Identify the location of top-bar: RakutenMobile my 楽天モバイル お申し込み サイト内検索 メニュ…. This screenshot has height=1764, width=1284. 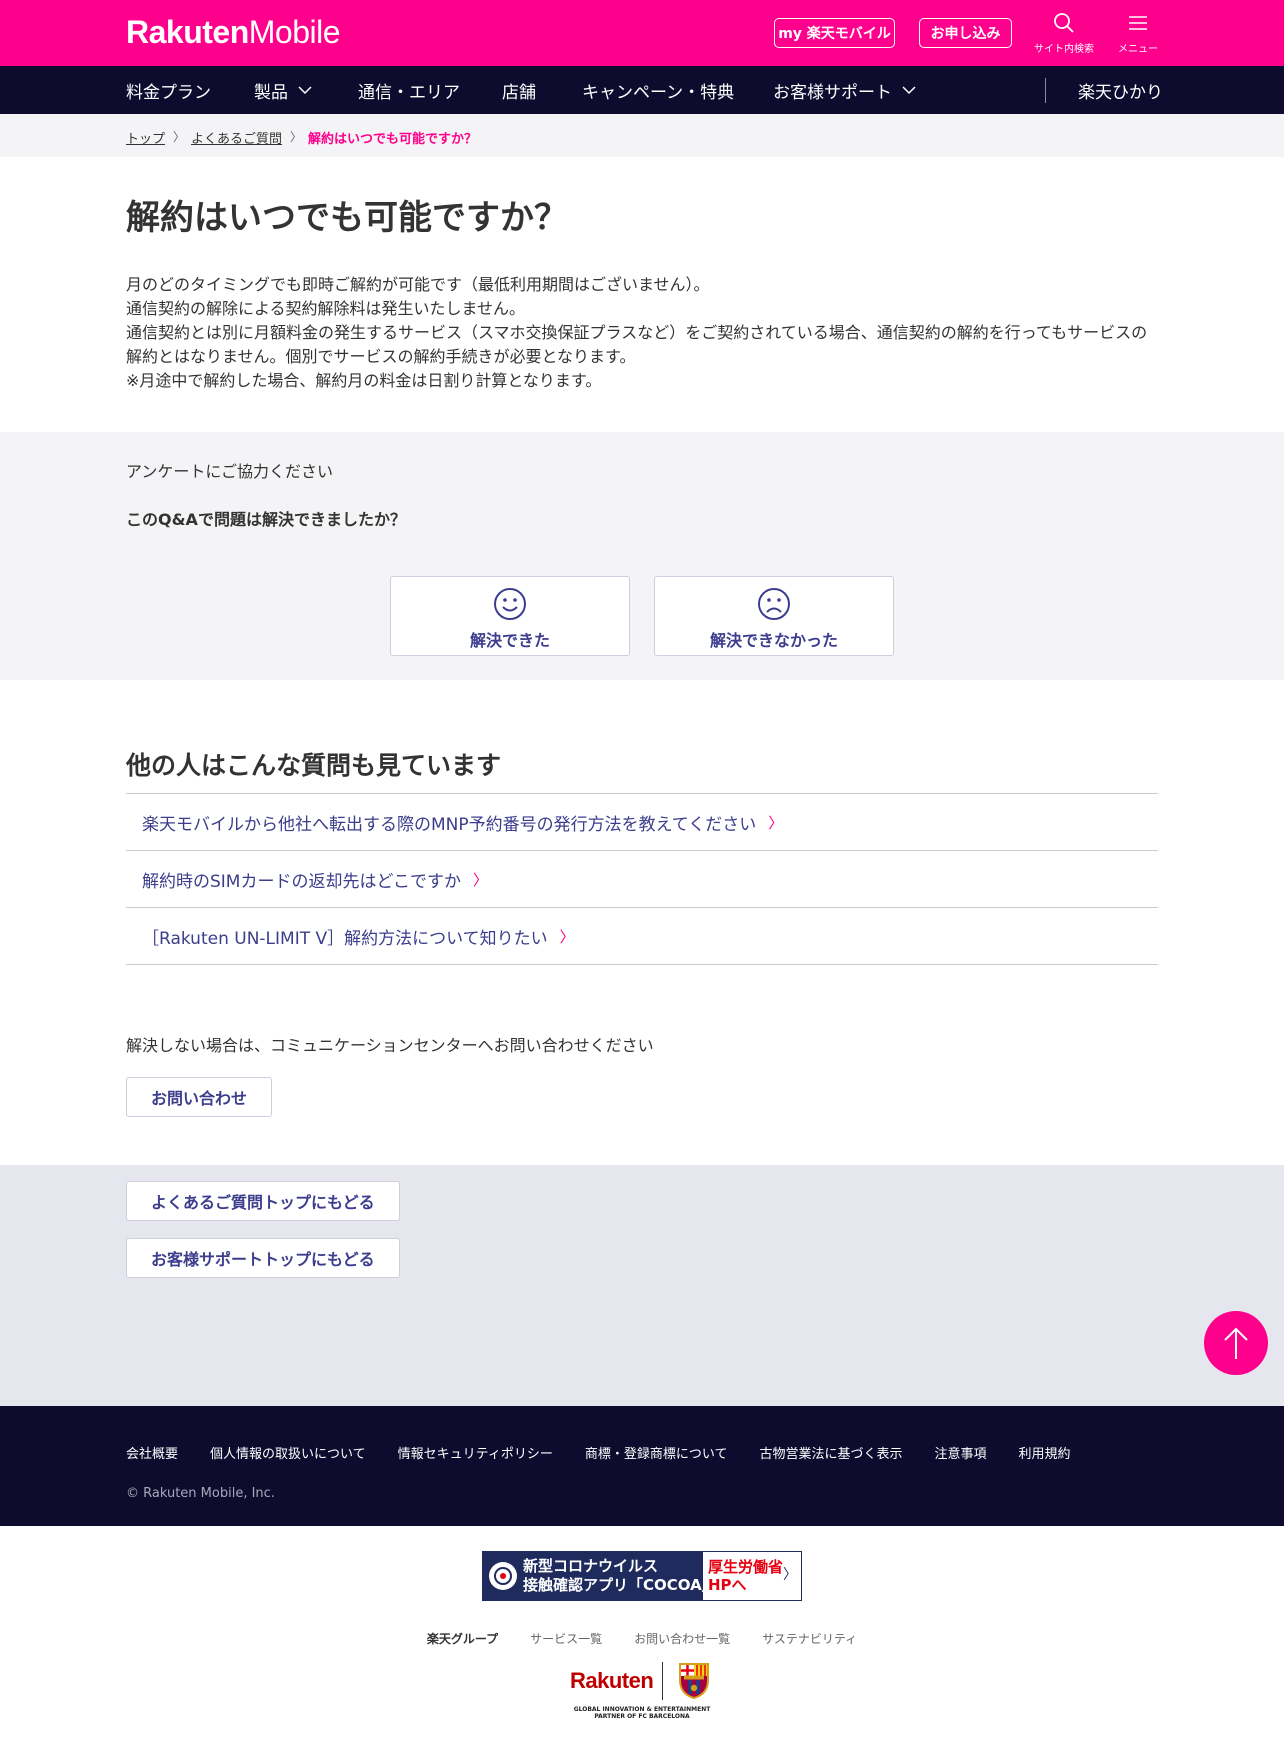
(642, 33).